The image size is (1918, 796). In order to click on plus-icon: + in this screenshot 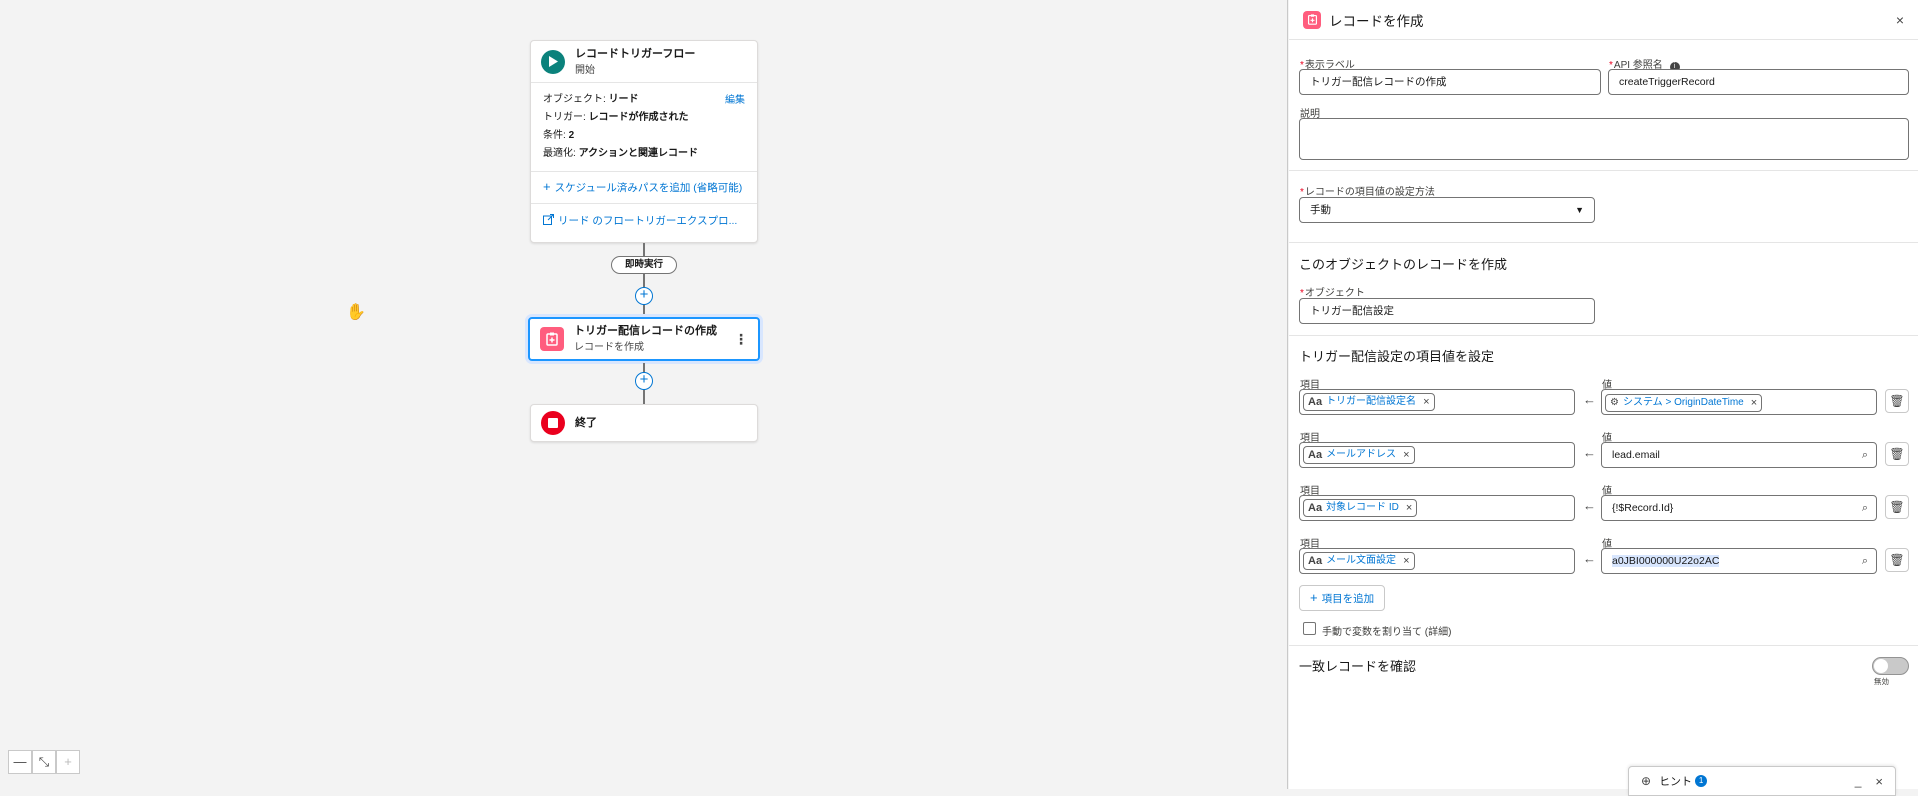, I will do `click(547, 186)`.